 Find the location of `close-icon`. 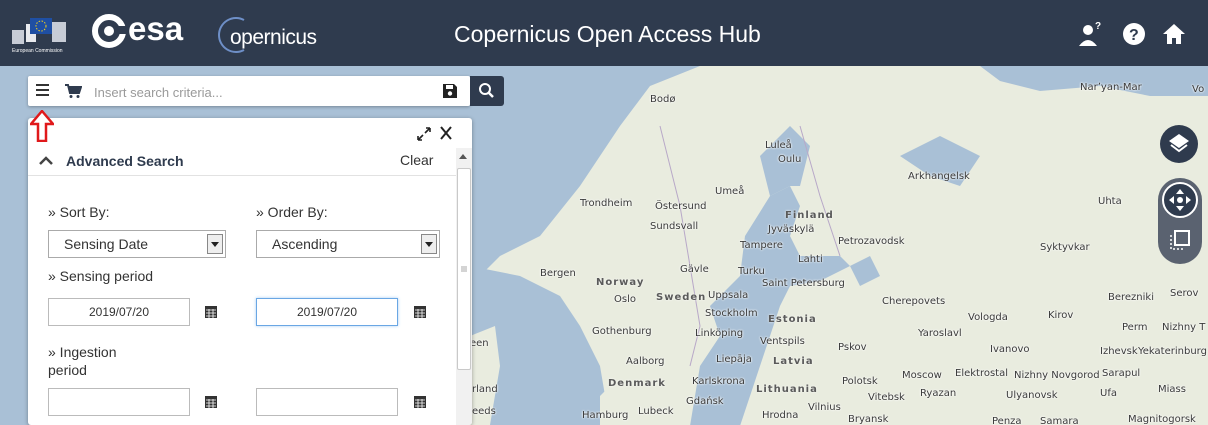

close-icon is located at coordinates (446, 133).